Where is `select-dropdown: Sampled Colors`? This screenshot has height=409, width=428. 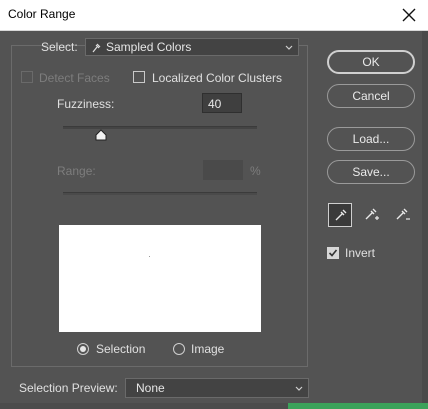
select-dropdown: Sampled Colors is located at coordinates (192, 47).